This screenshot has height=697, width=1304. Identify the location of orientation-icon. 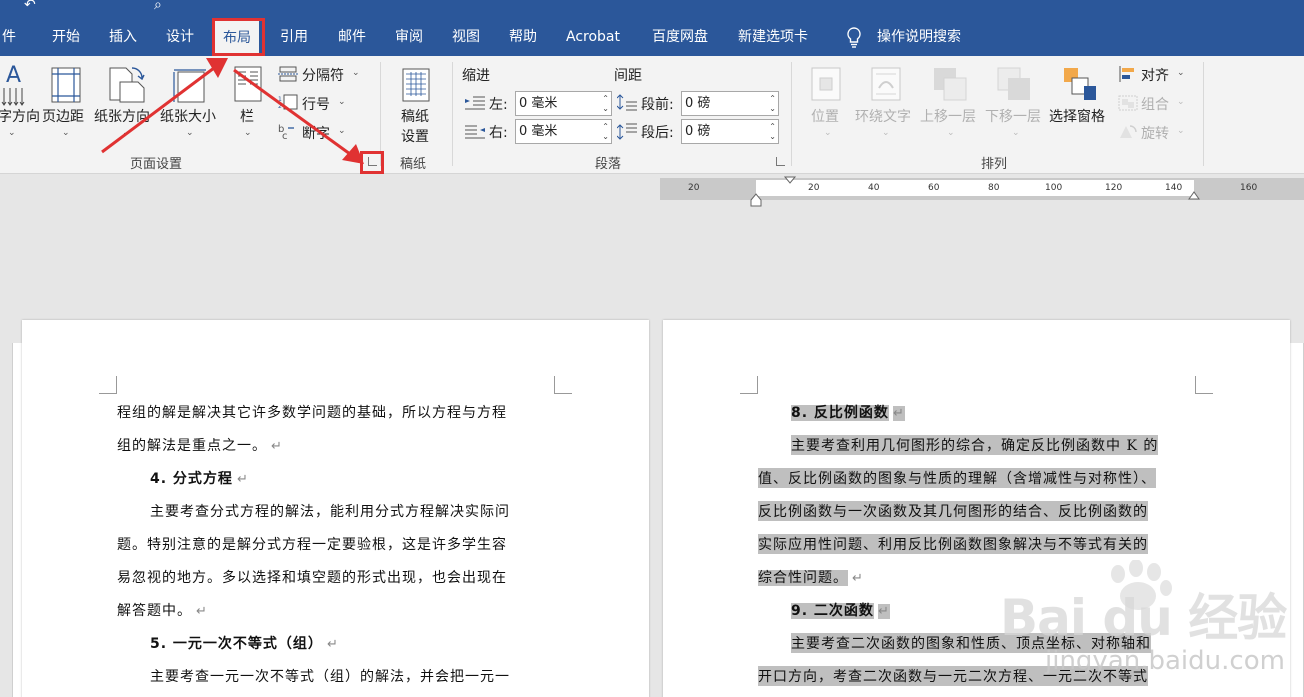
(126, 84).